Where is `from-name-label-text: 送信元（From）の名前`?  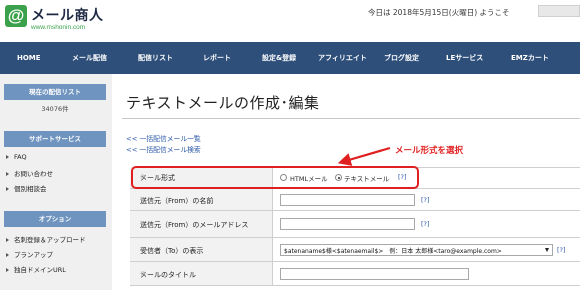
from-name-label-text: 送信元（From）の名前 is located at coordinates (177, 201).